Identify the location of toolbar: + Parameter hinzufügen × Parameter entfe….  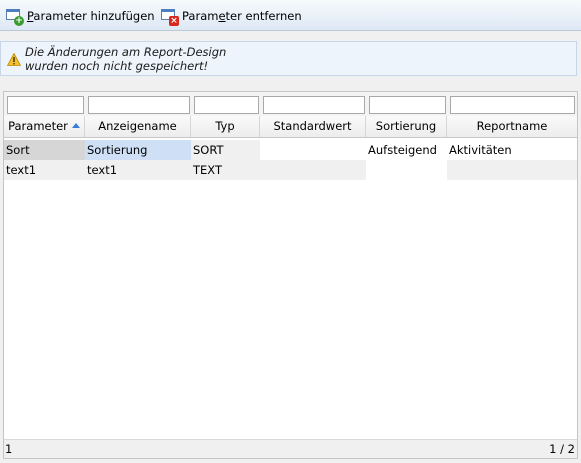
(290, 15).